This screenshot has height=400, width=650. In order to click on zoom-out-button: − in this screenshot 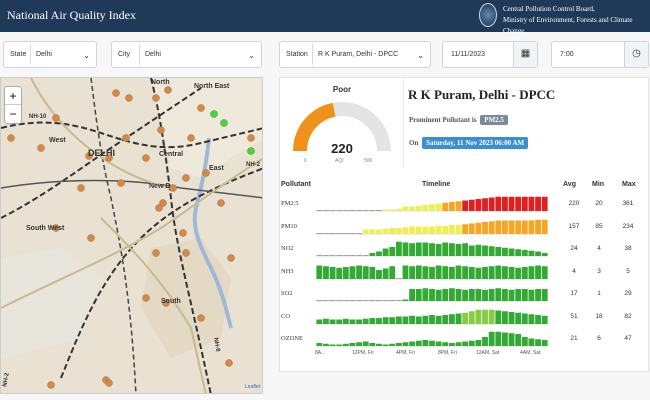, I will do `click(13, 114)`.